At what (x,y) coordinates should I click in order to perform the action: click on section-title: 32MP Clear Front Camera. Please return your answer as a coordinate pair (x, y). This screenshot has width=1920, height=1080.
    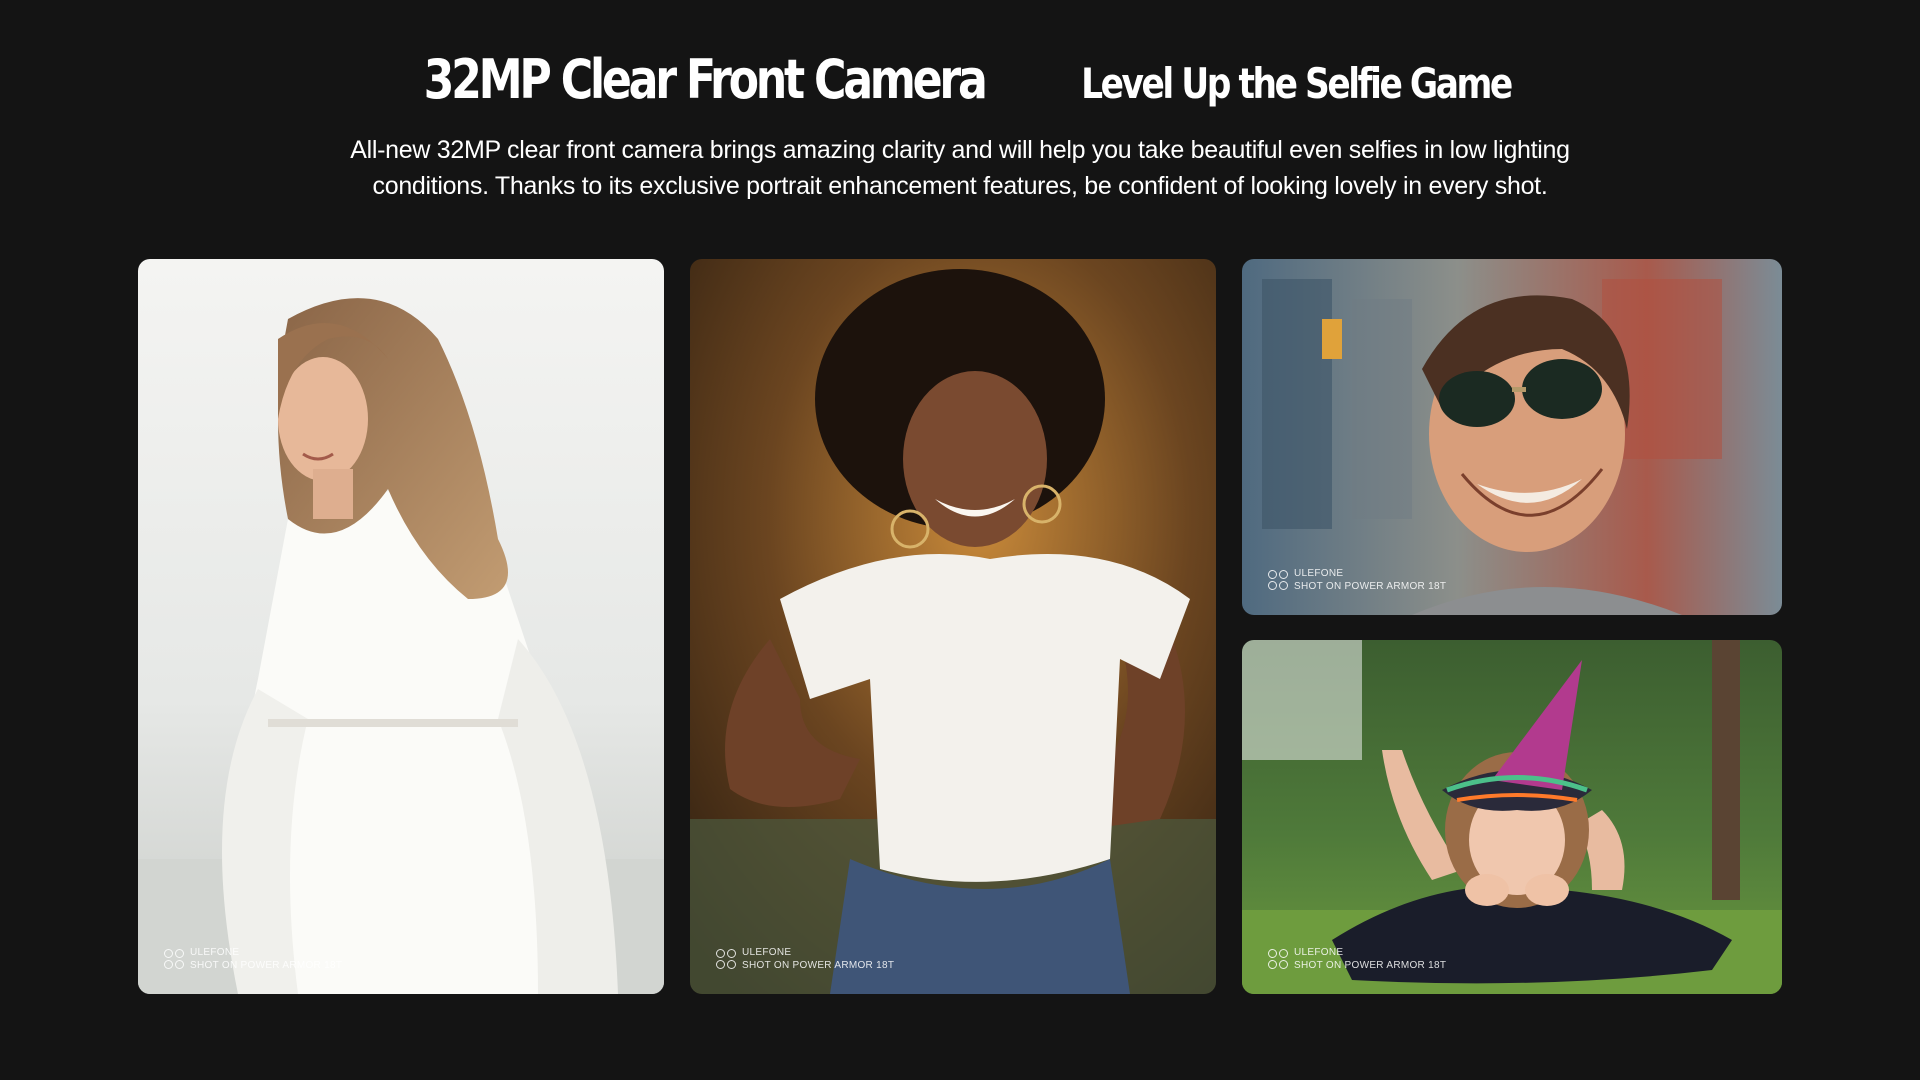
    Looking at the image, I should click on (705, 79).